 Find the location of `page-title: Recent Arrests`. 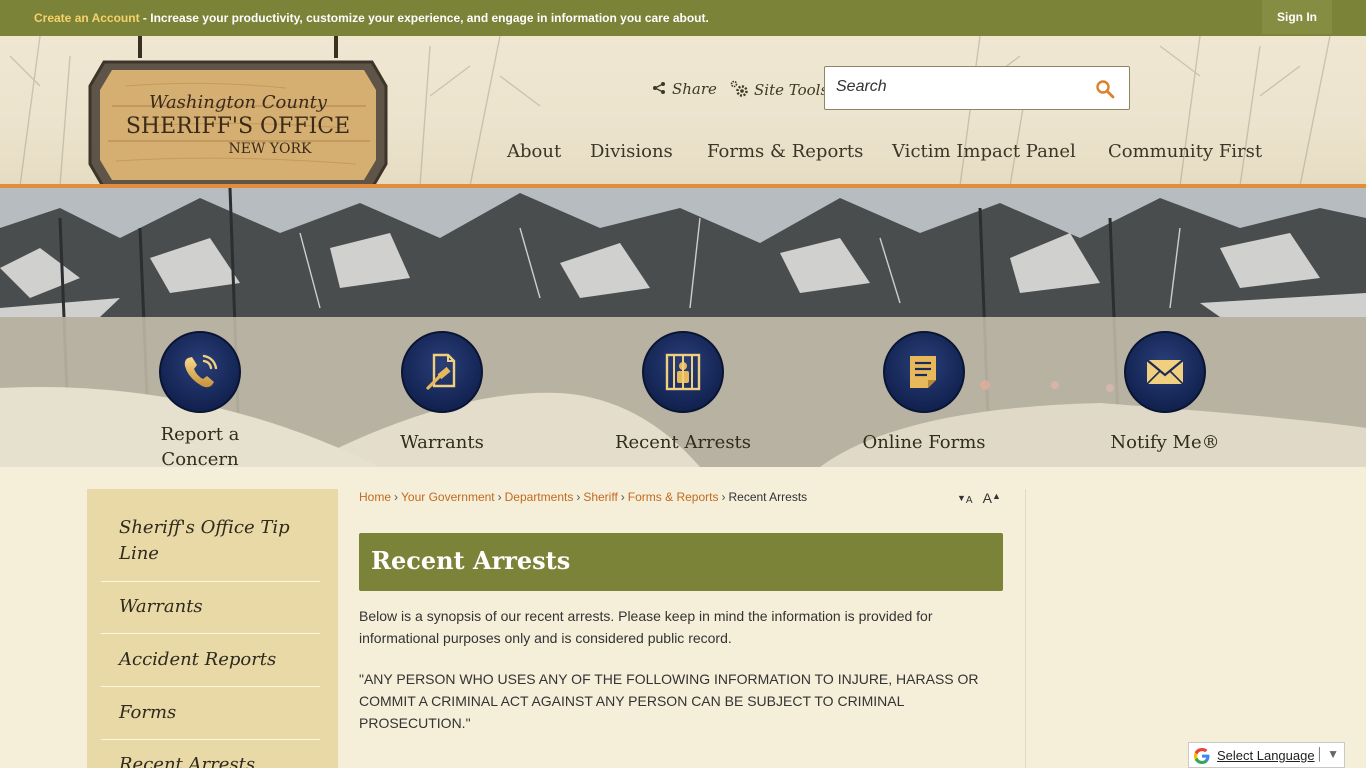

page-title: Recent Arrests is located at coordinates (471, 560).